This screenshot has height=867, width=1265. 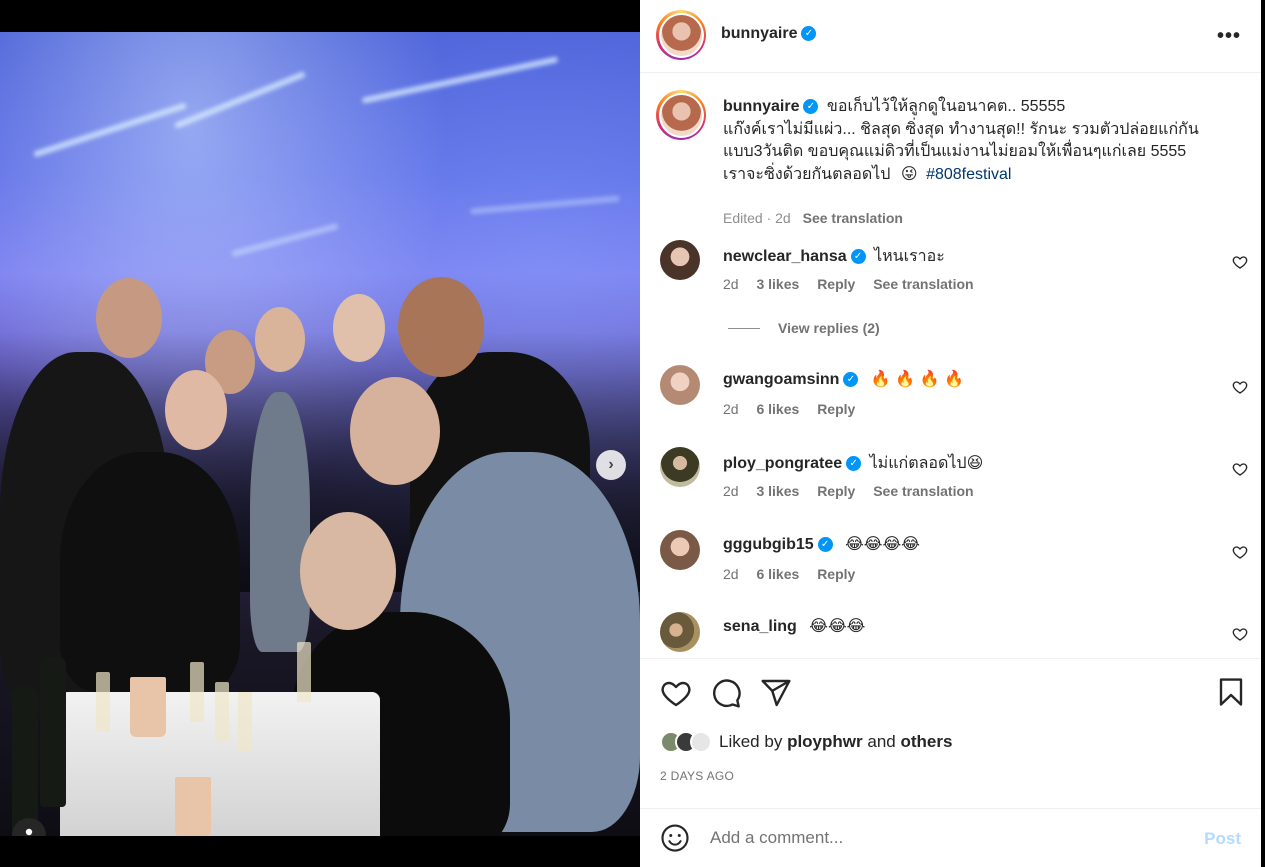 I want to click on comment-body: sena_ling 😂😂😂, so click(x=794, y=626).